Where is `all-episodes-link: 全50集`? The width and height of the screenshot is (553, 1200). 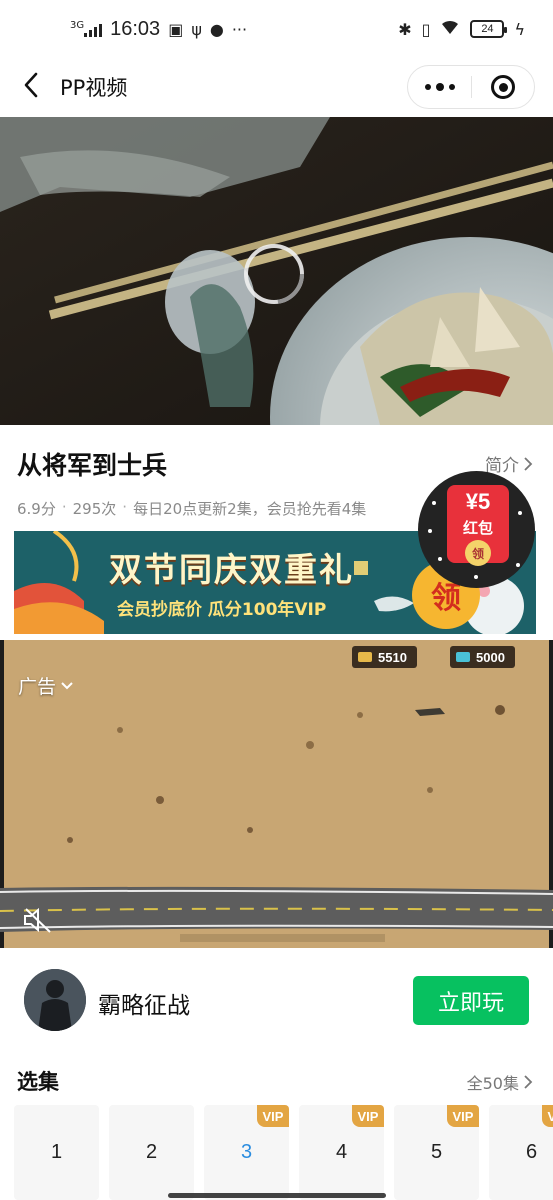 all-episodes-link: 全50集 is located at coordinates (500, 1082).